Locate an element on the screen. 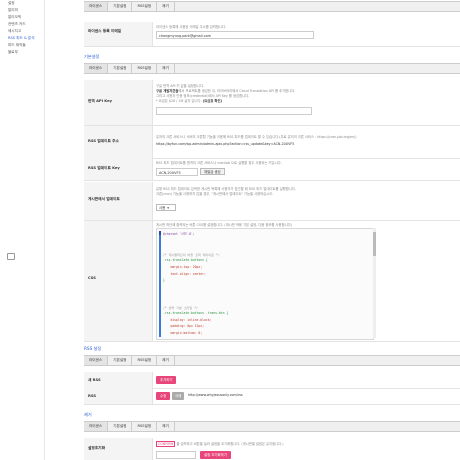 Image resolution: width=460 pixels, height=460 pixels. rss-item-url: http://www.whyjesusonly.com/rss is located at coordinates (215, 395).